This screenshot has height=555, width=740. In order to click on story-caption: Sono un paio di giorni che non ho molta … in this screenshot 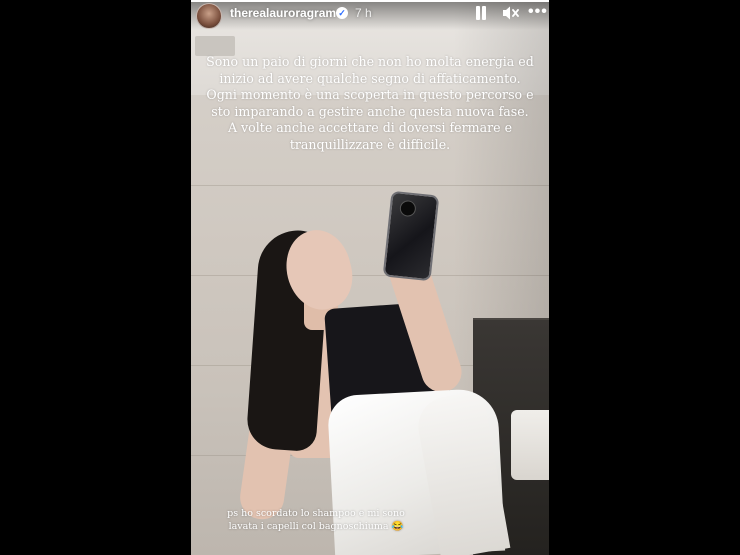, I will do `click(370, 103)`.